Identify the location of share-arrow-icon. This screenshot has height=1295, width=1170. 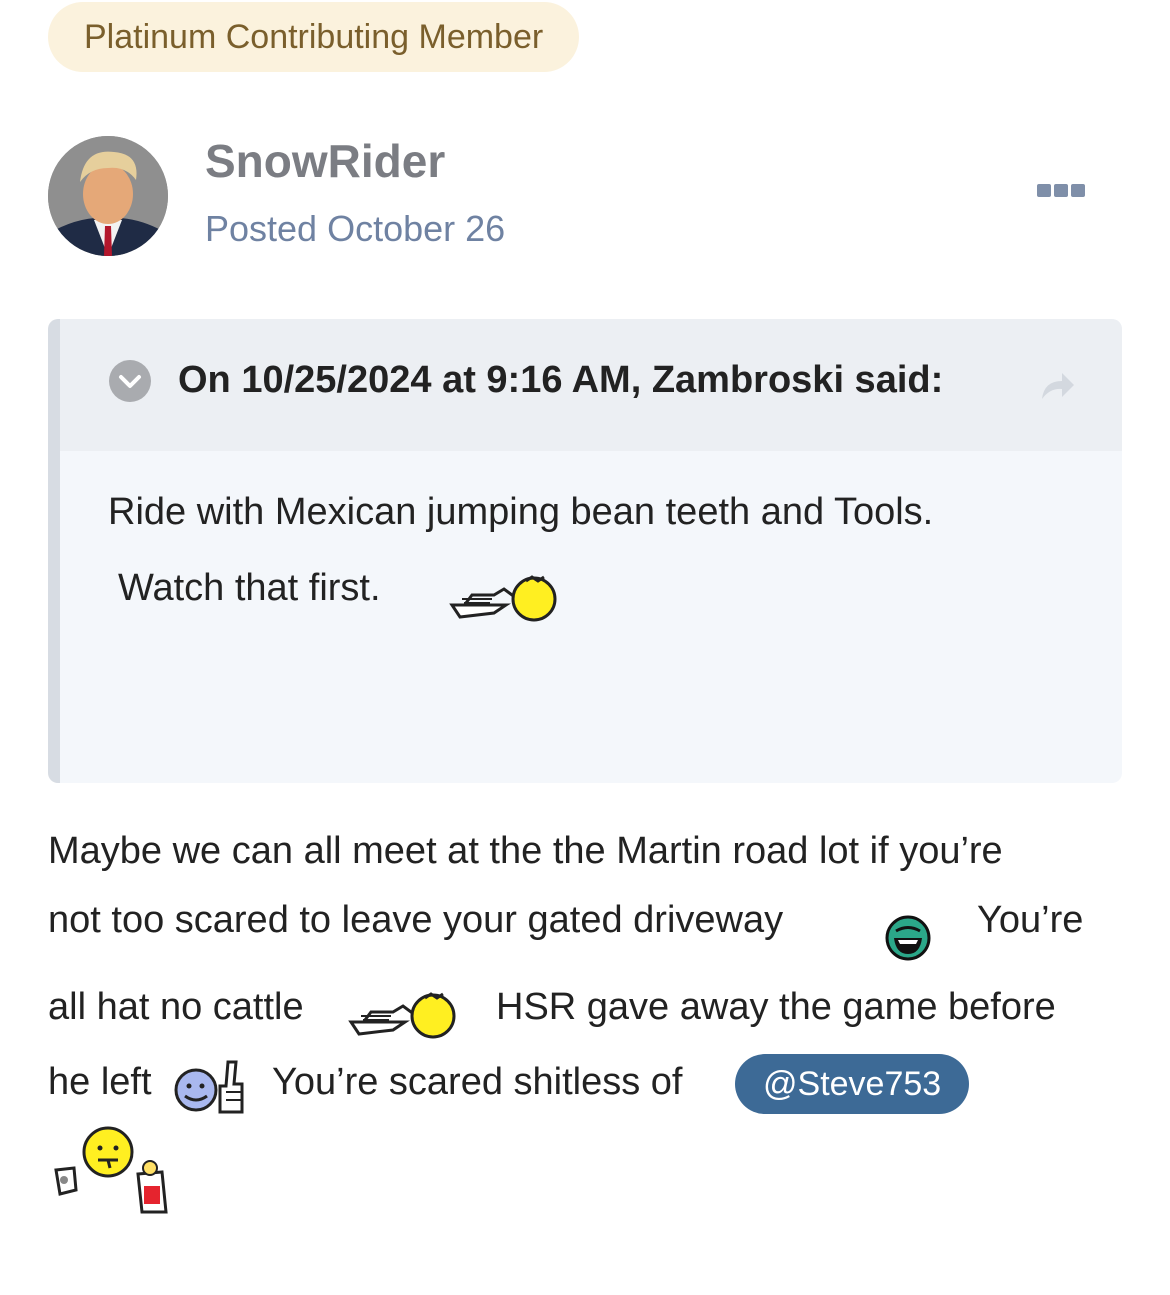
(1056, 385).